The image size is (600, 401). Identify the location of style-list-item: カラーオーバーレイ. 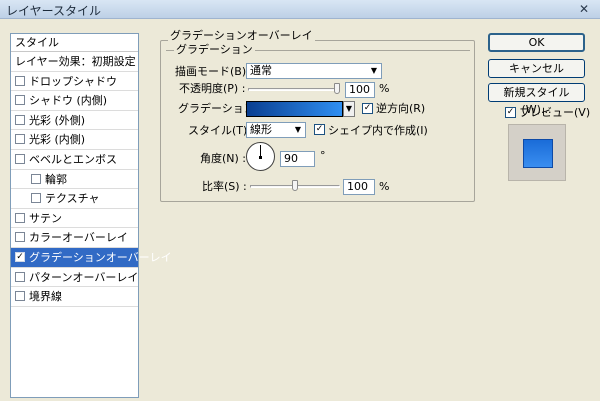
(74, 238).